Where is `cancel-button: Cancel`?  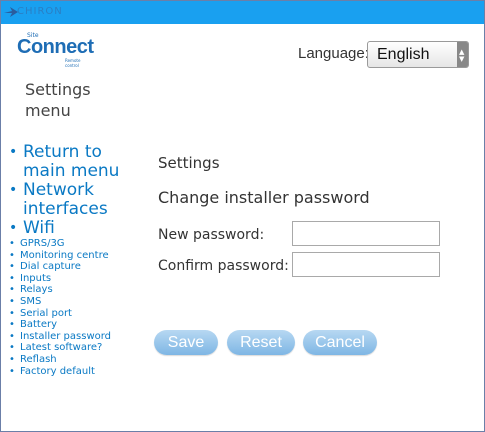 cancel-button: Cancel is located at coordinates (340, 342).